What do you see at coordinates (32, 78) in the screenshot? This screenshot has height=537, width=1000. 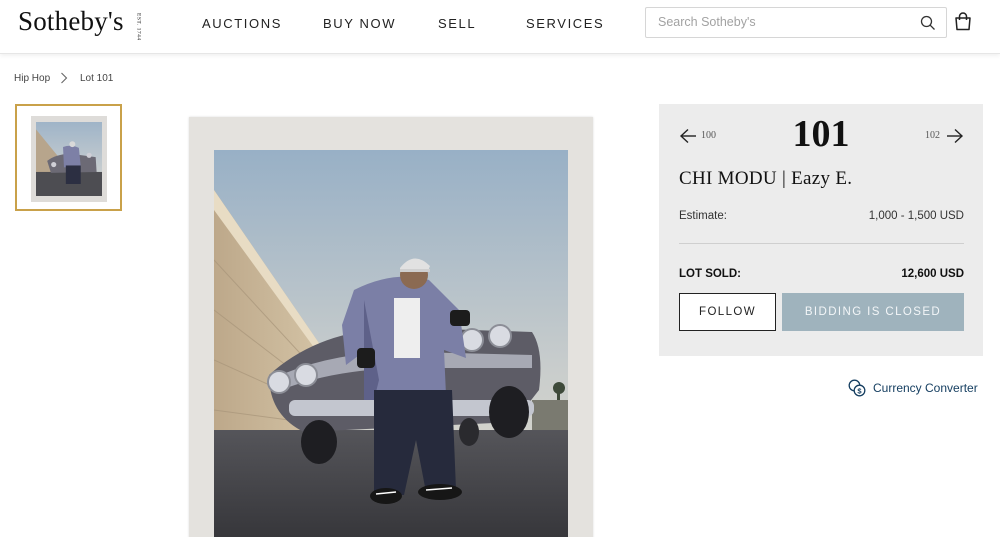 I see `breadcrumb-hip-hop: Hip Hop` at bounding box center [32, 78].